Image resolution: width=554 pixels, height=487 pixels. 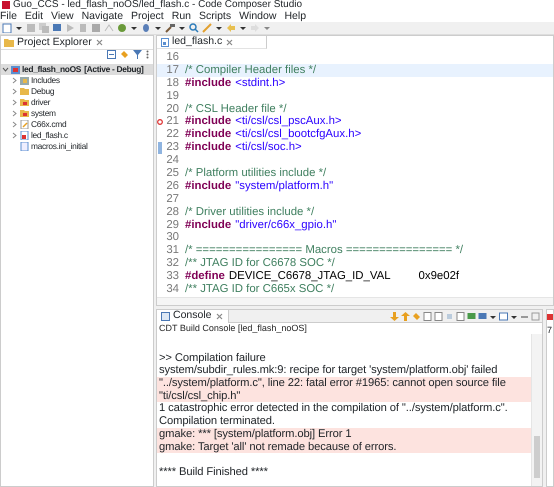 What do you see at coordinates (172, 135) in the screenshot?
I see `line-number: 22` at bounding box center [172, 135].